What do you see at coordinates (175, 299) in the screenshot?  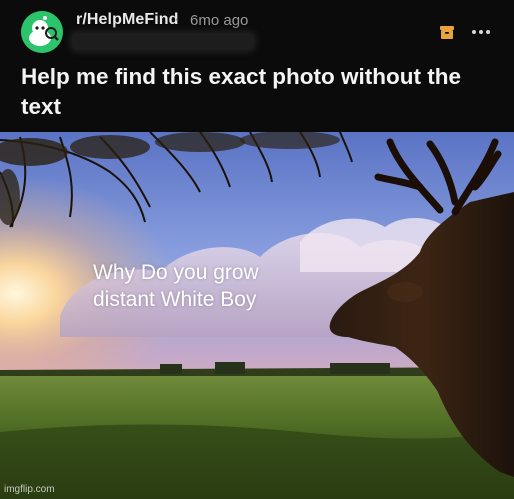 I see `meme-caption-line-2: distant White Boy` at bounding box center [175, 299].